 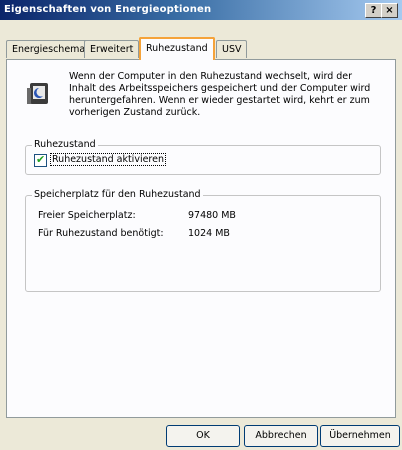 What do you see at coordinates (389, 10) in the screenshot?
I see `close-button: ×` at bounding box center [389, 10].